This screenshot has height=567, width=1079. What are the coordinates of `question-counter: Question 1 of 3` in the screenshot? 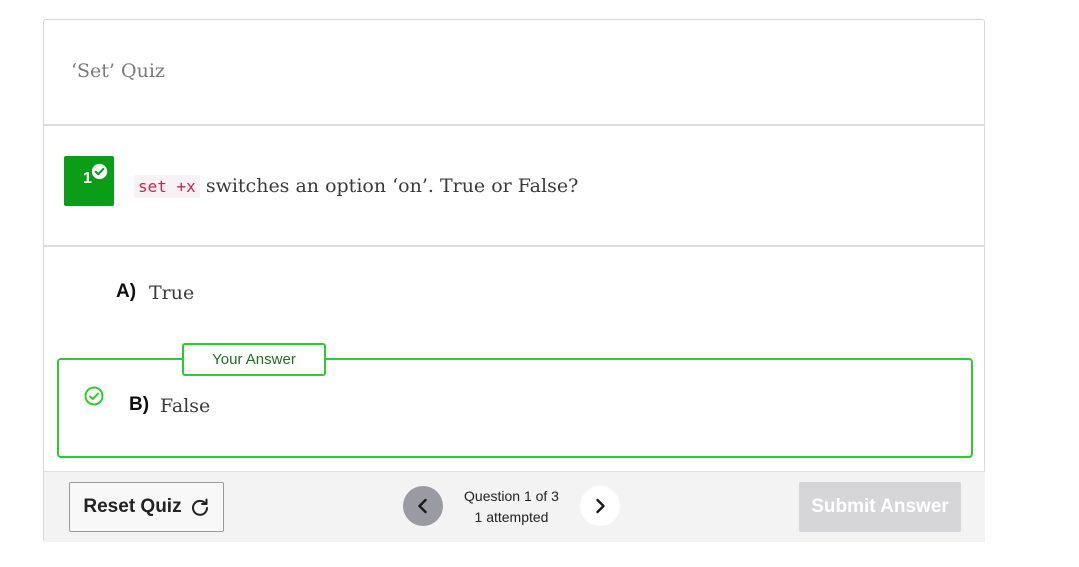 It's located at (511, 496).